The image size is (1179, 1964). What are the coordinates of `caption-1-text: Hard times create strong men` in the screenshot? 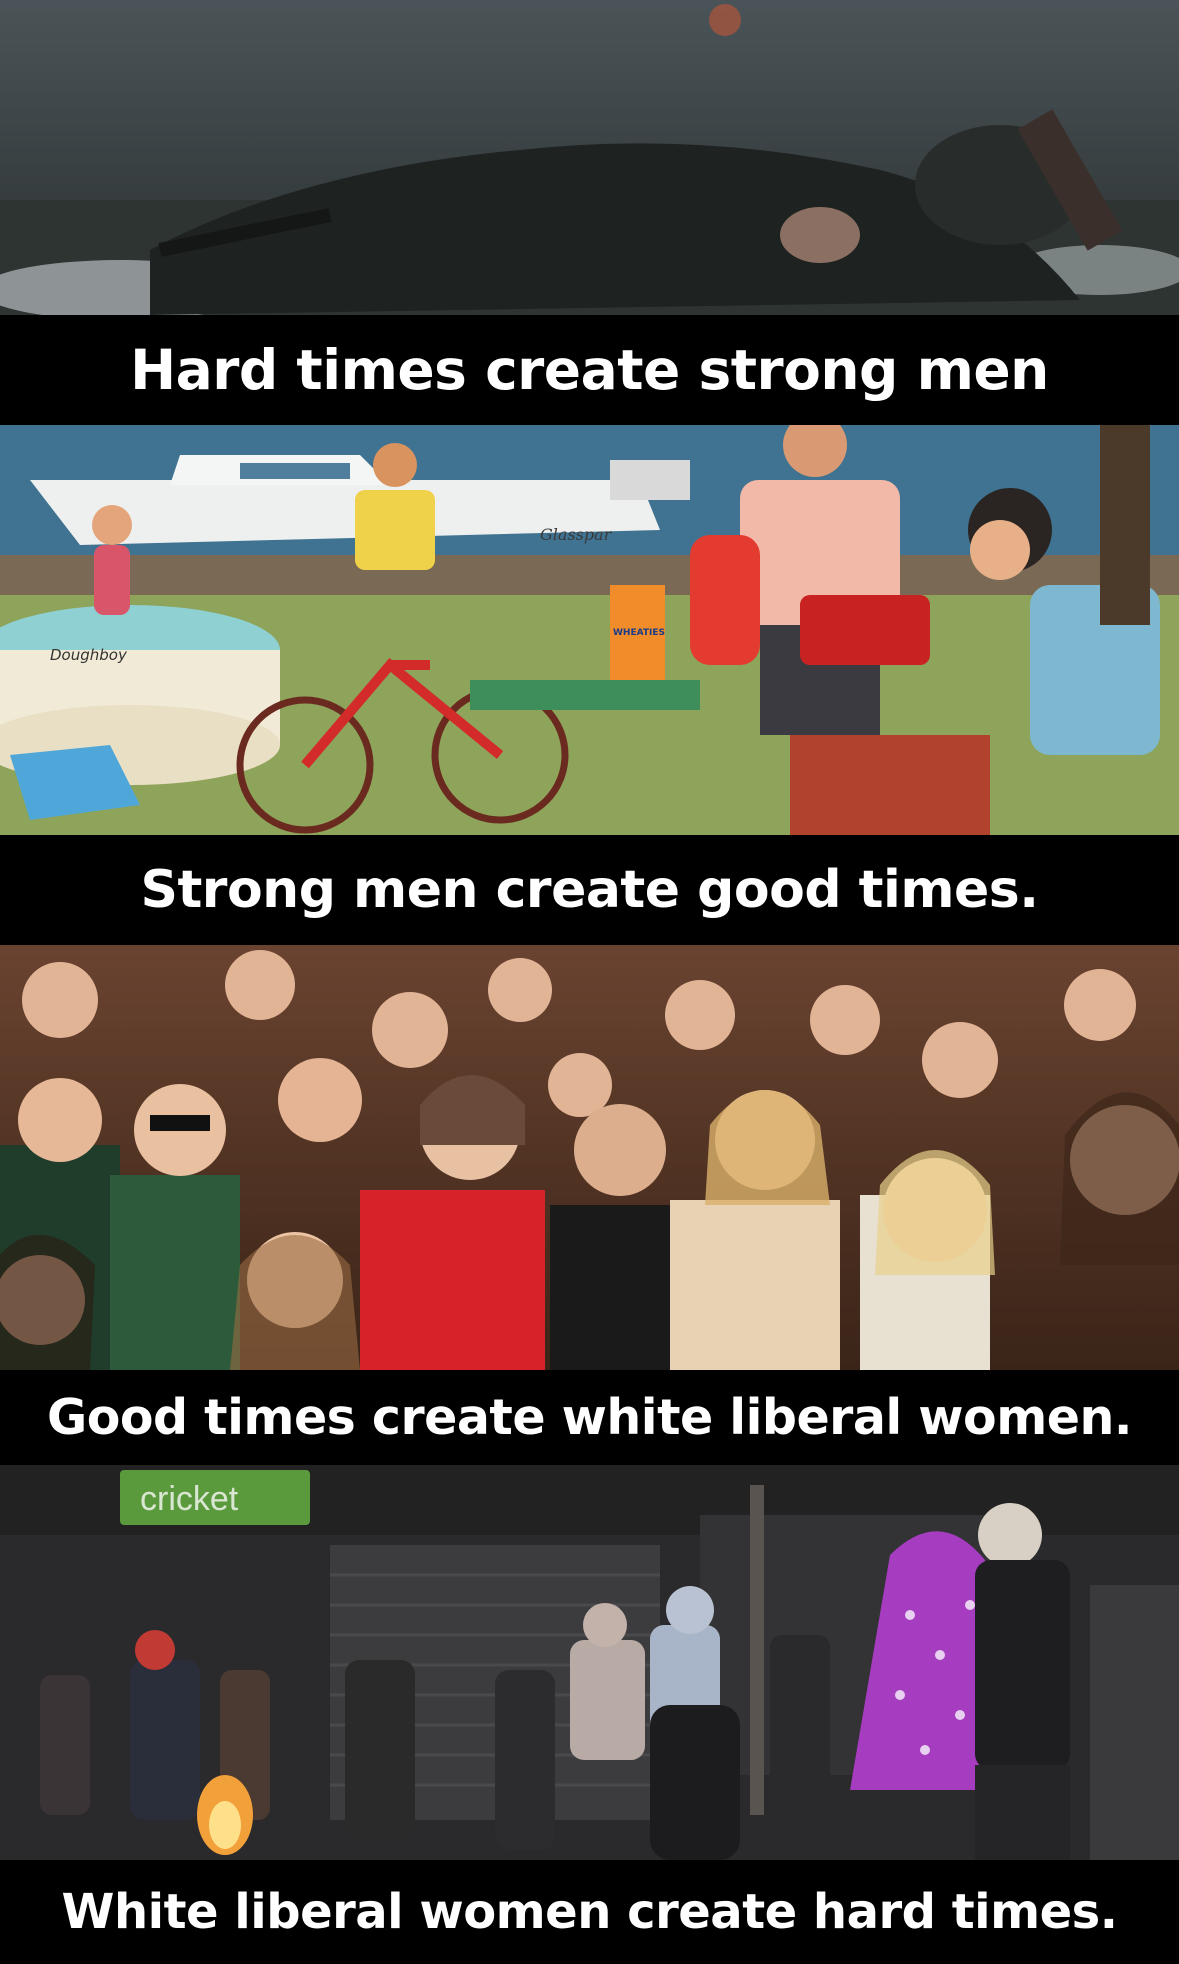 It's located at (589, 370).